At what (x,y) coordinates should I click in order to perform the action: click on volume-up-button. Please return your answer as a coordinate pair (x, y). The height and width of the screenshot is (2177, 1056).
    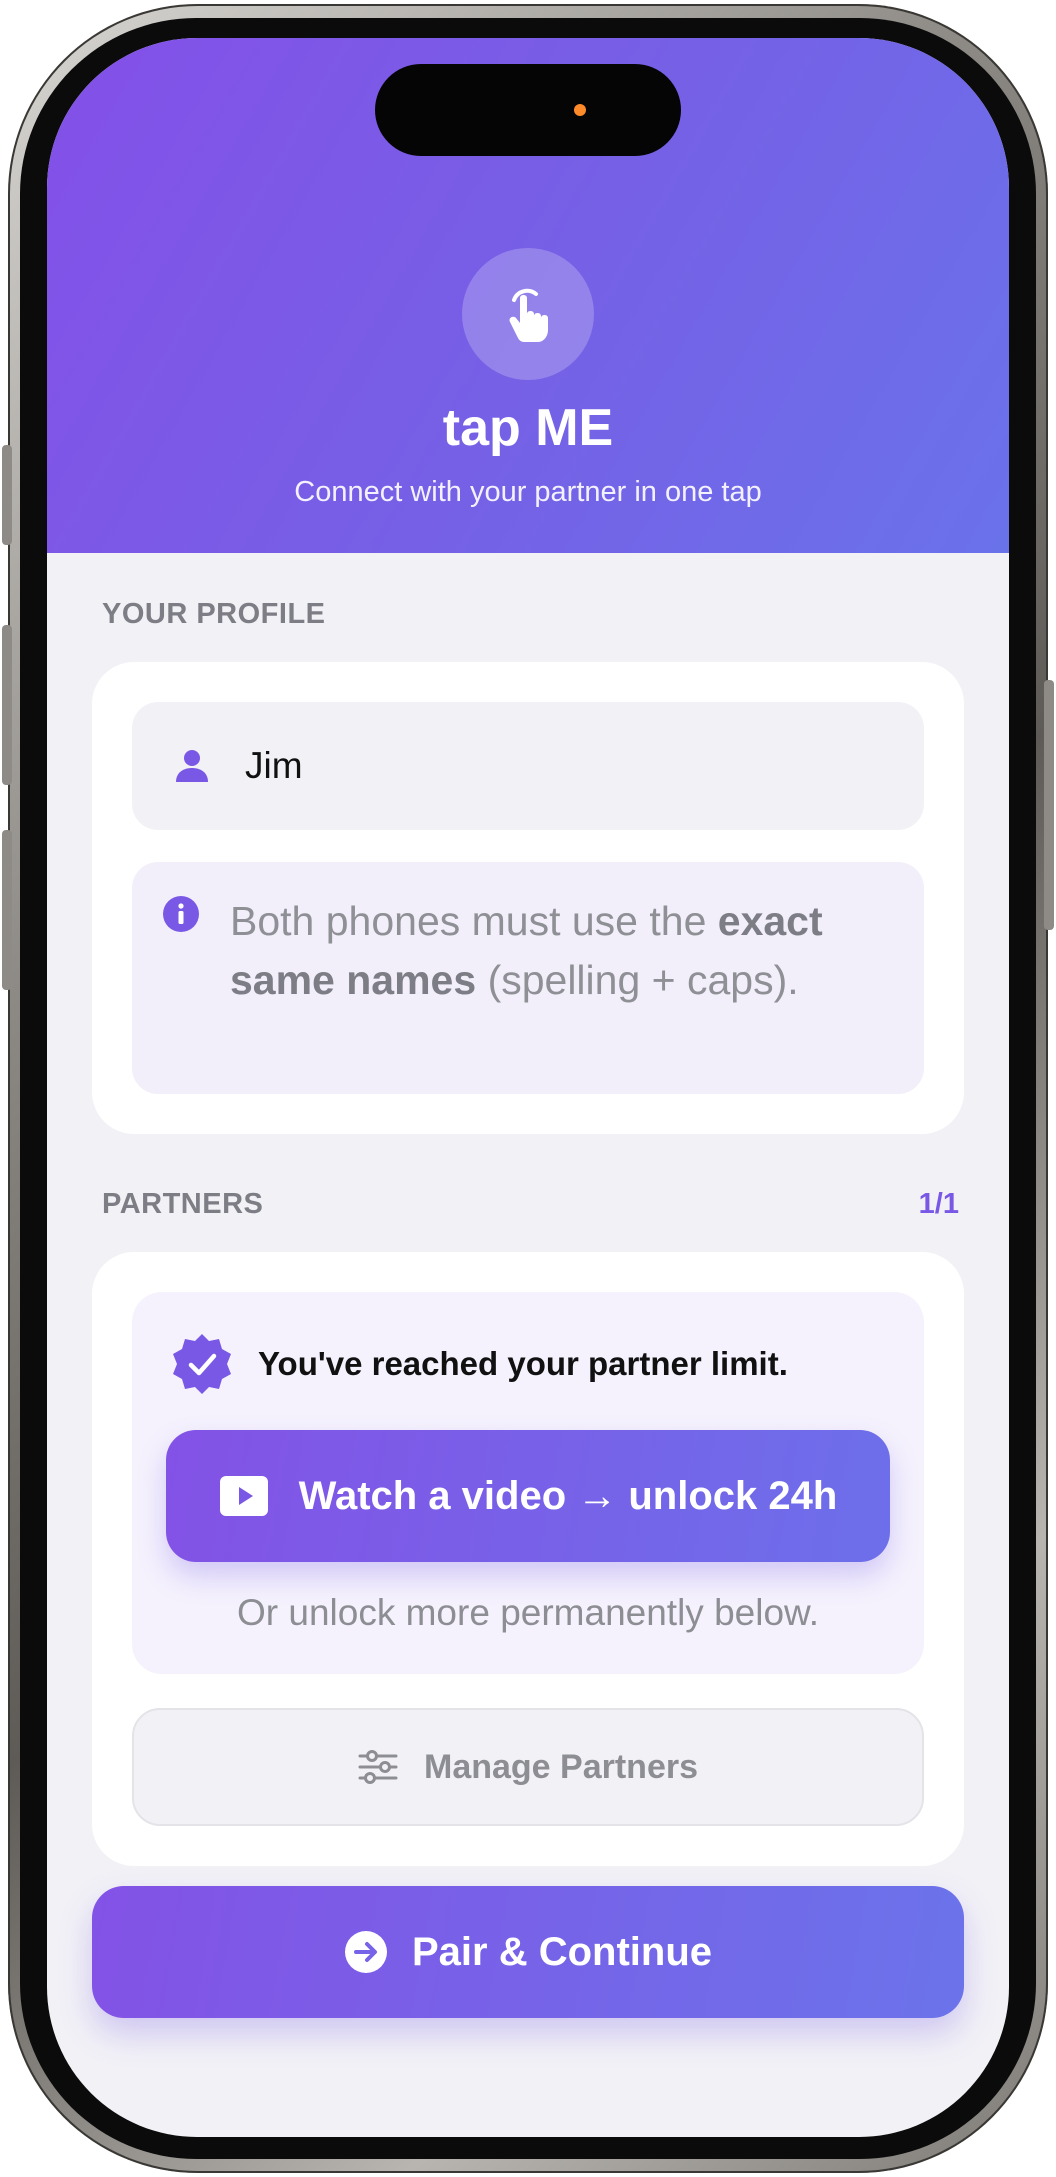
    Looking at the image, I should click on (7, 705).